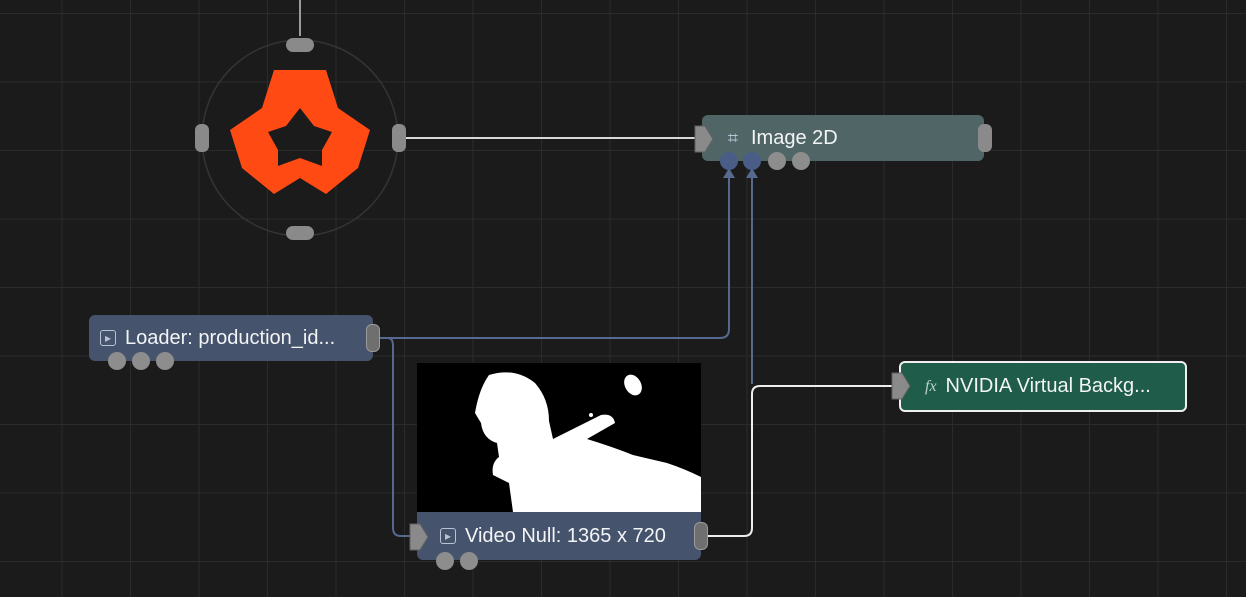  I want to click on wire-videonull-to-nvidia, so click(800, 461).